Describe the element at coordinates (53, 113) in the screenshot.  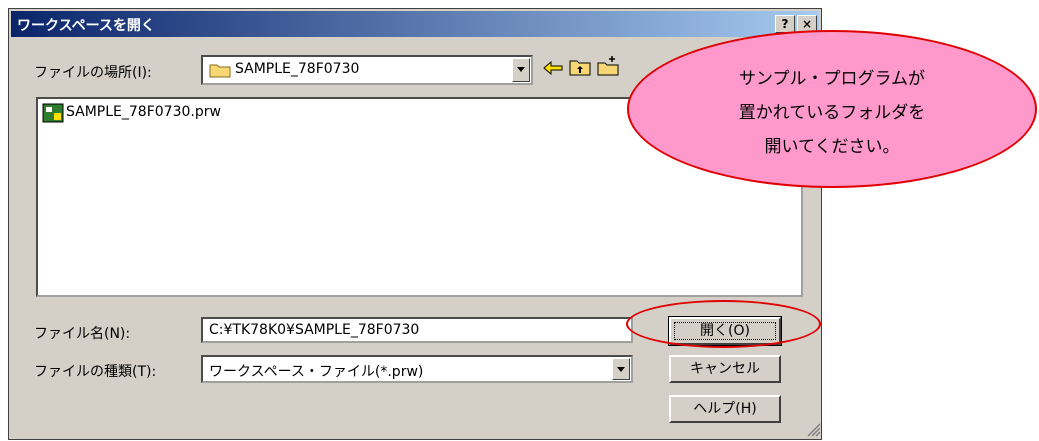
I see `workspace-file-icon` at that location.